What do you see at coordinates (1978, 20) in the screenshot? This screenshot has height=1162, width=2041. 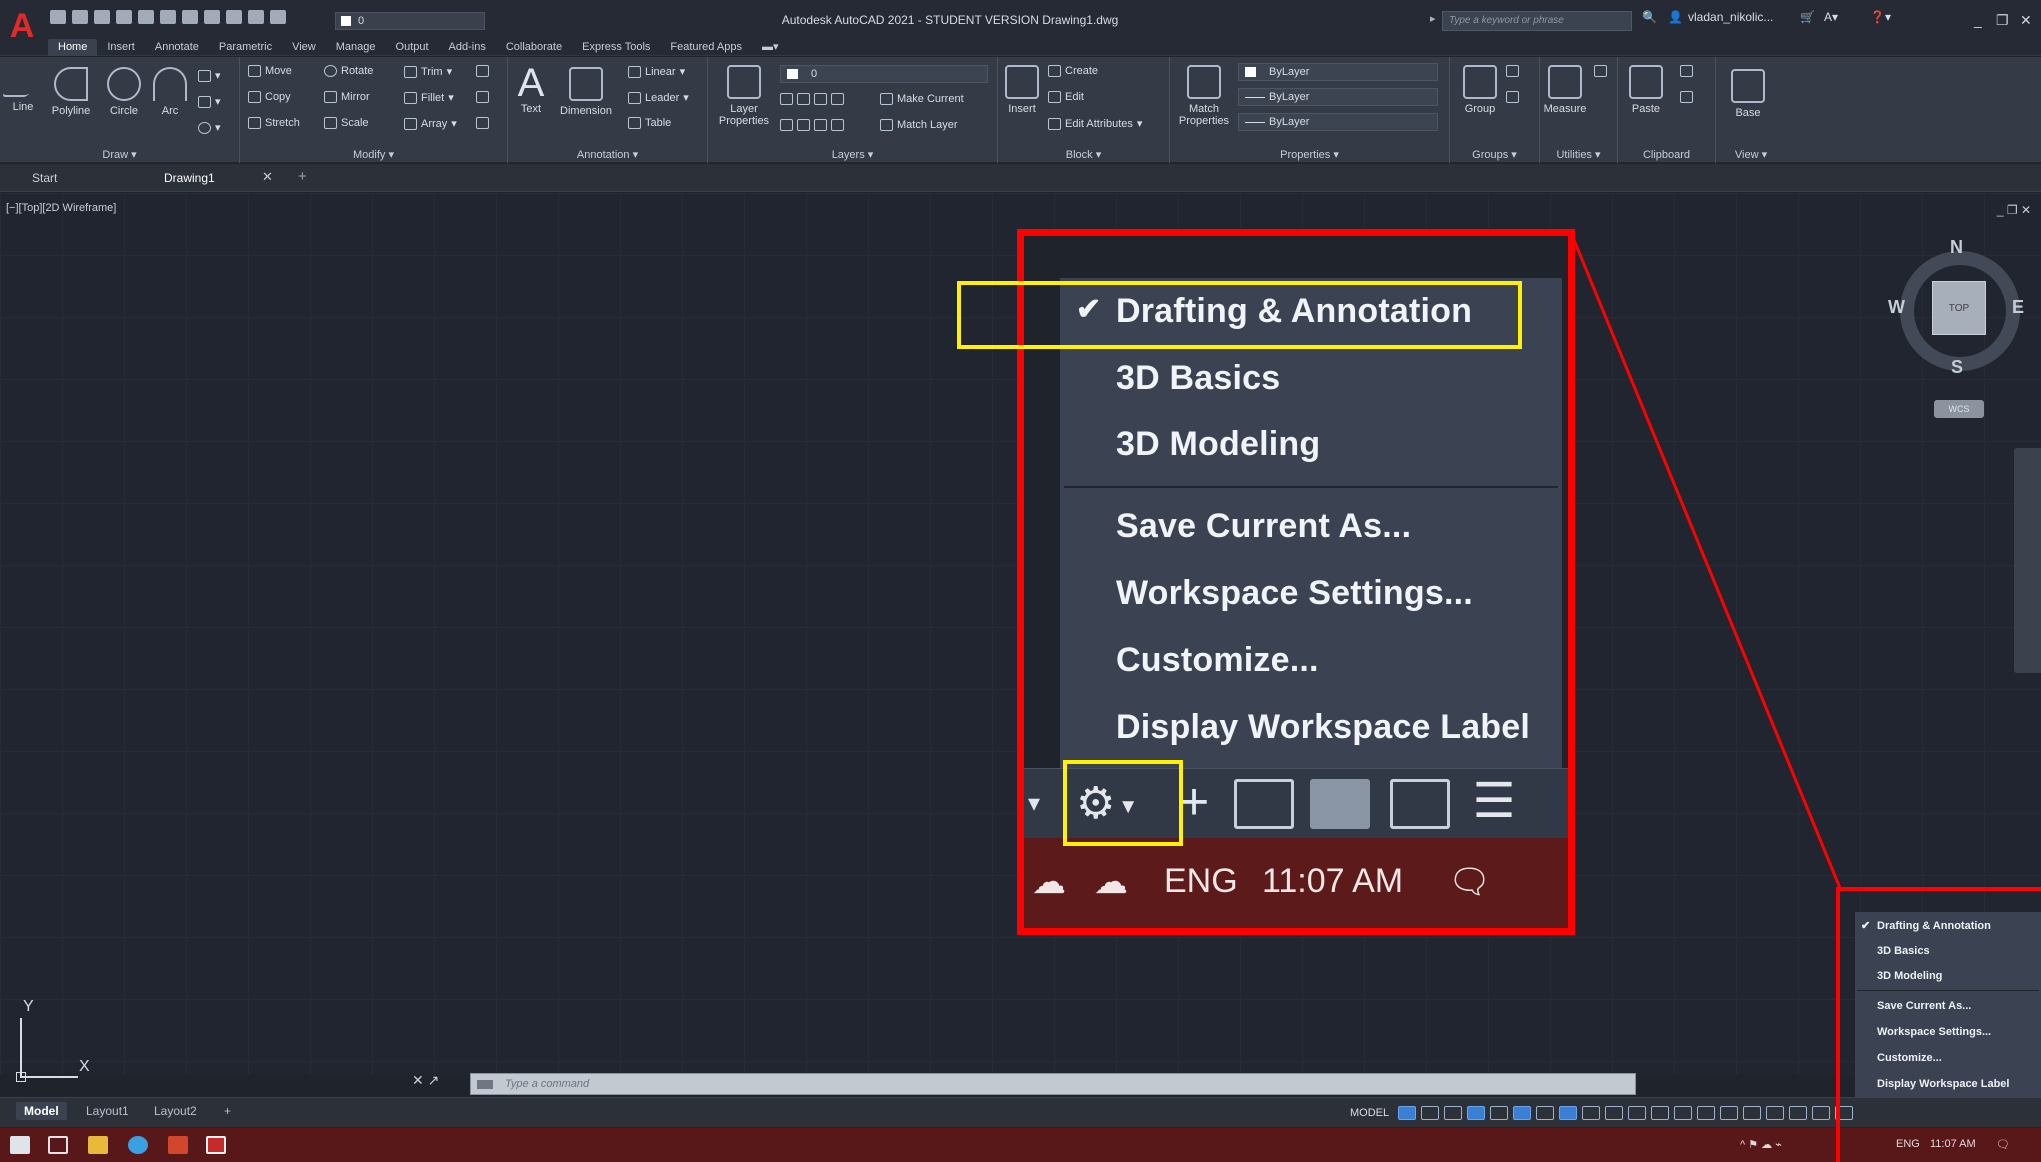 I see `minimize-button: _` at bounding box center [1978, 20].